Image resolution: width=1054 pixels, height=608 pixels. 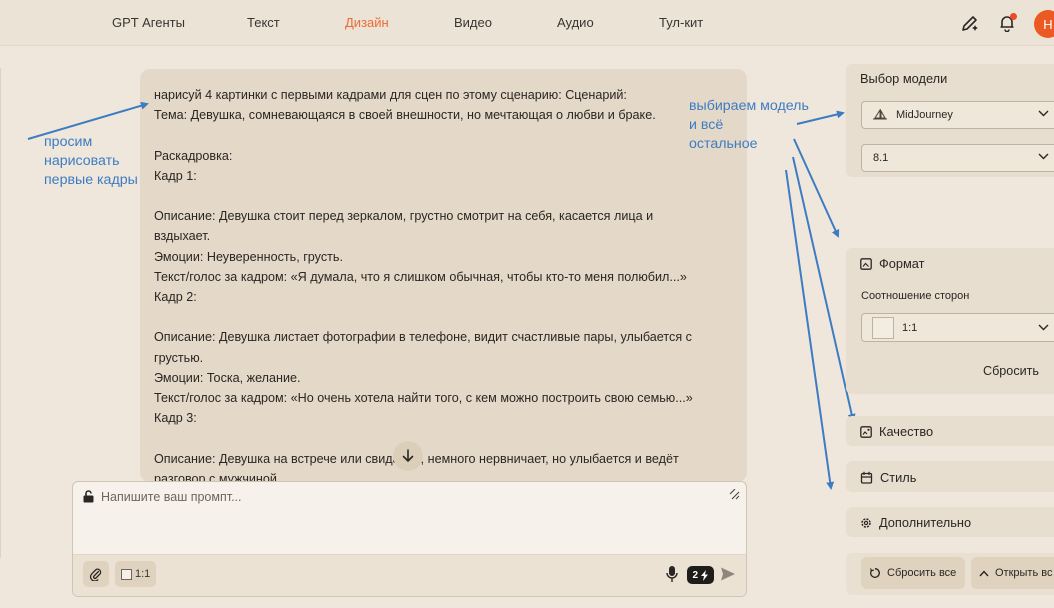 What do you see at coordinates (704, 575) in the screenshot?
I see `lightning-icon` at bounding box center [704, 575].